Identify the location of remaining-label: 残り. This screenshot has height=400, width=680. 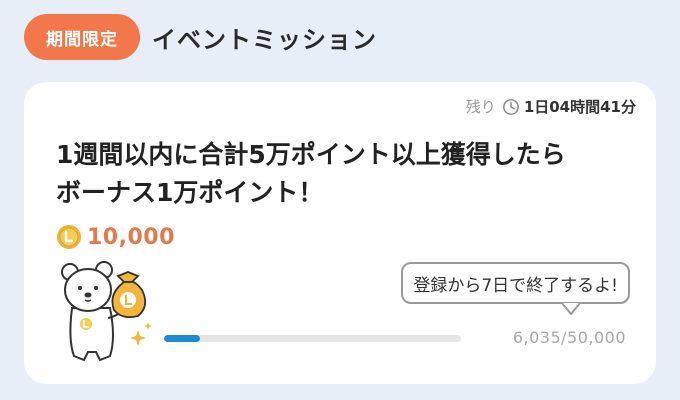
(480, 107).